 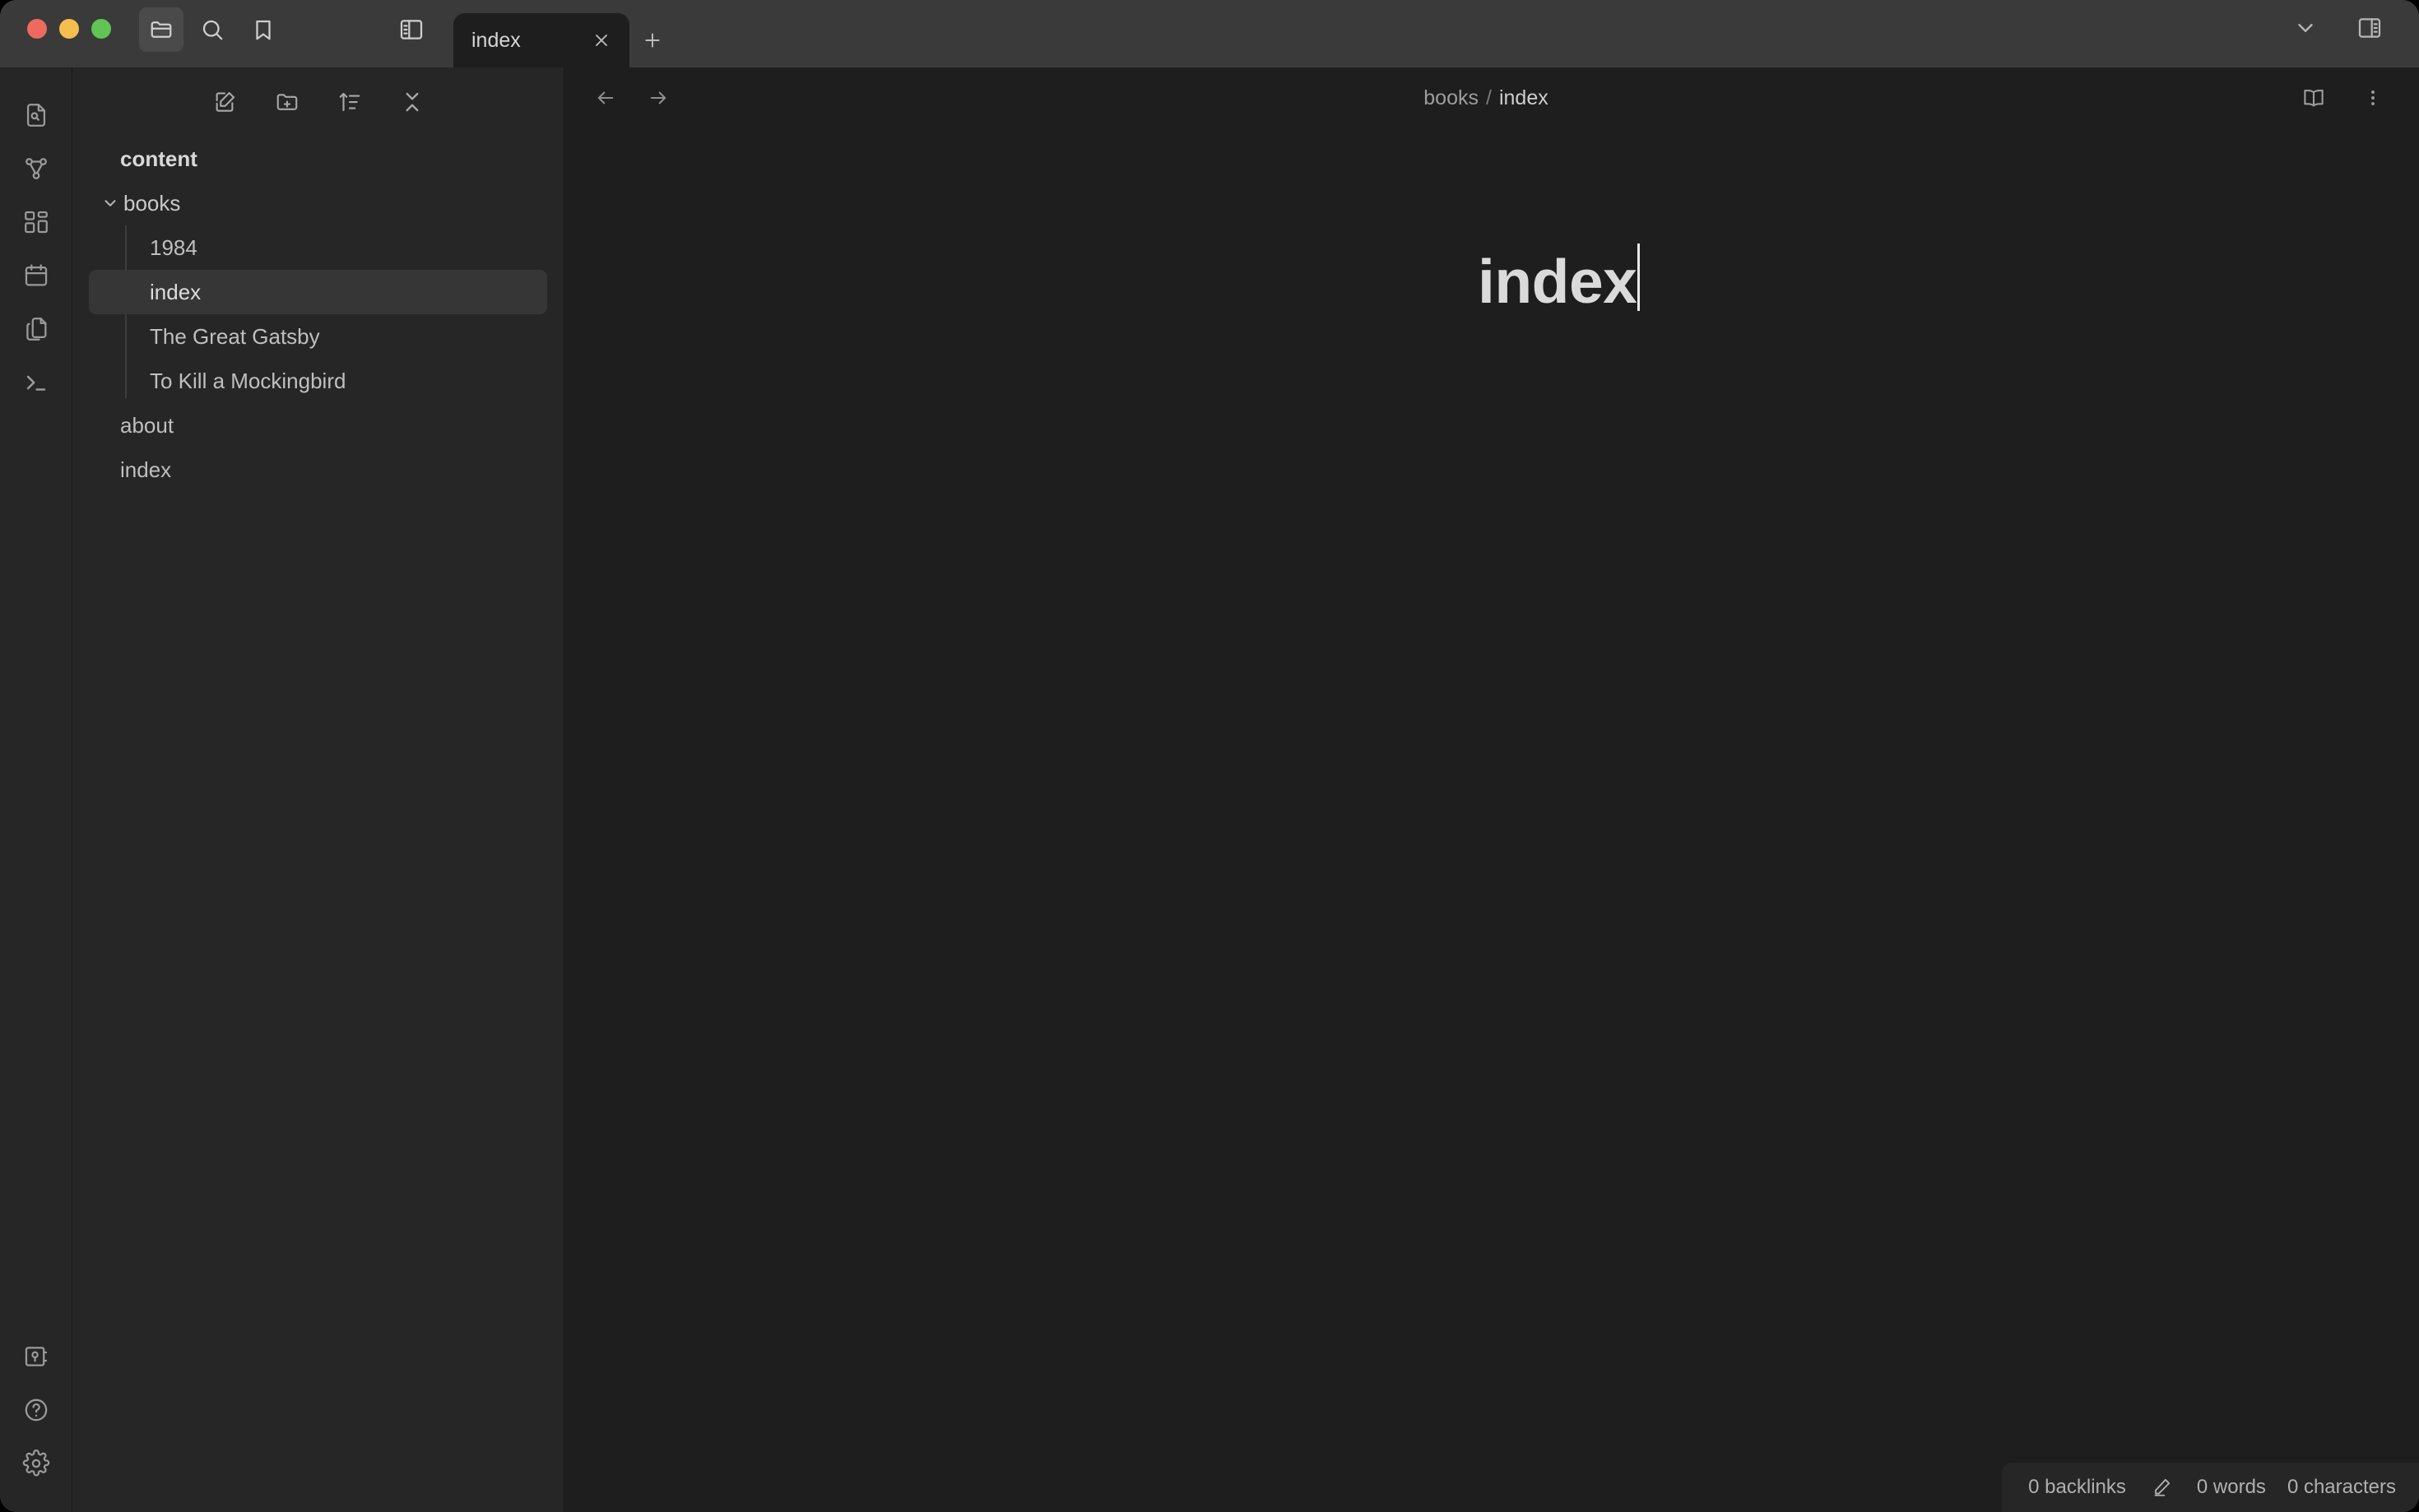 What do you see at coordinates (69, 29) in the screenshot?
I see `window-minimize-button` at bounding box center [69, 29].